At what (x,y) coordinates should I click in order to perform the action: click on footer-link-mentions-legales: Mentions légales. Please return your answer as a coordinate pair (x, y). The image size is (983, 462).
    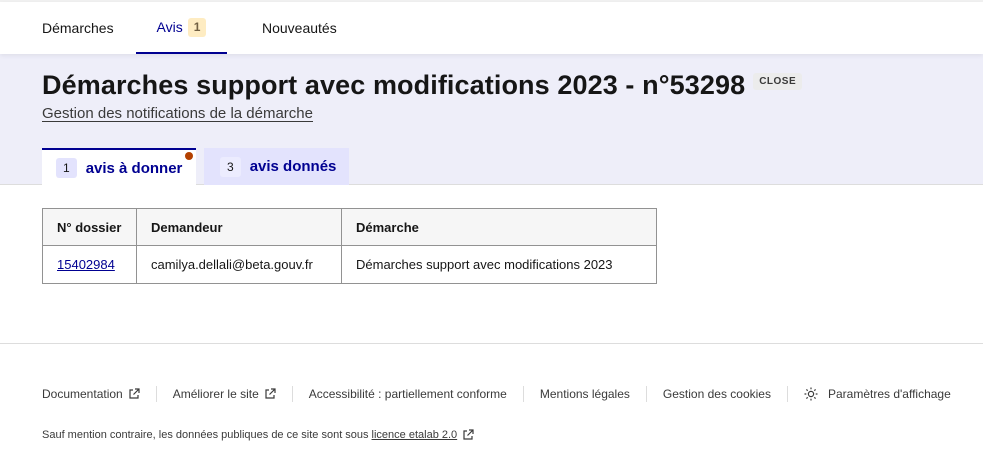
    Looking at the image, I should click on (585, 394).